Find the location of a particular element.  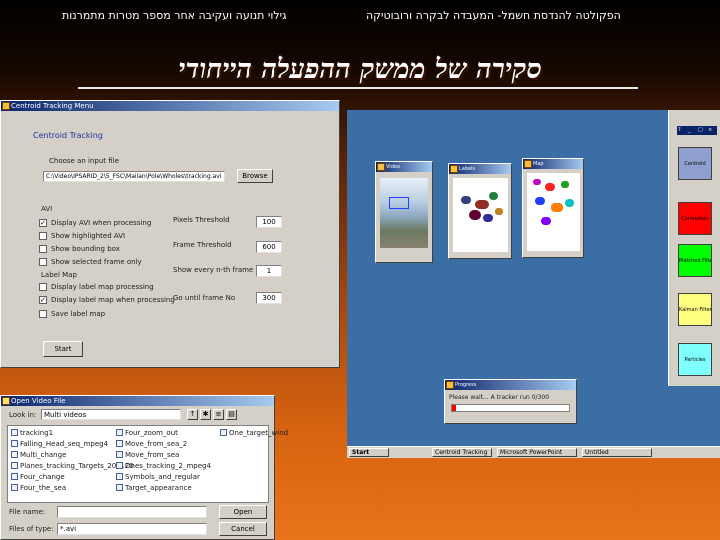

labels-window: Labels is located at coordinates (480, 211).